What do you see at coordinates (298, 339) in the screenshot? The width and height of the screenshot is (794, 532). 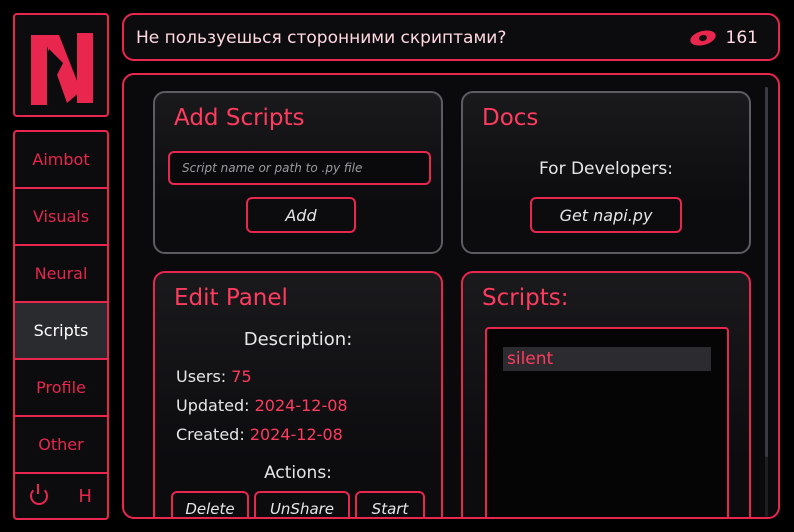 I see `description-label: Description:` at bounding box center [298, 339].